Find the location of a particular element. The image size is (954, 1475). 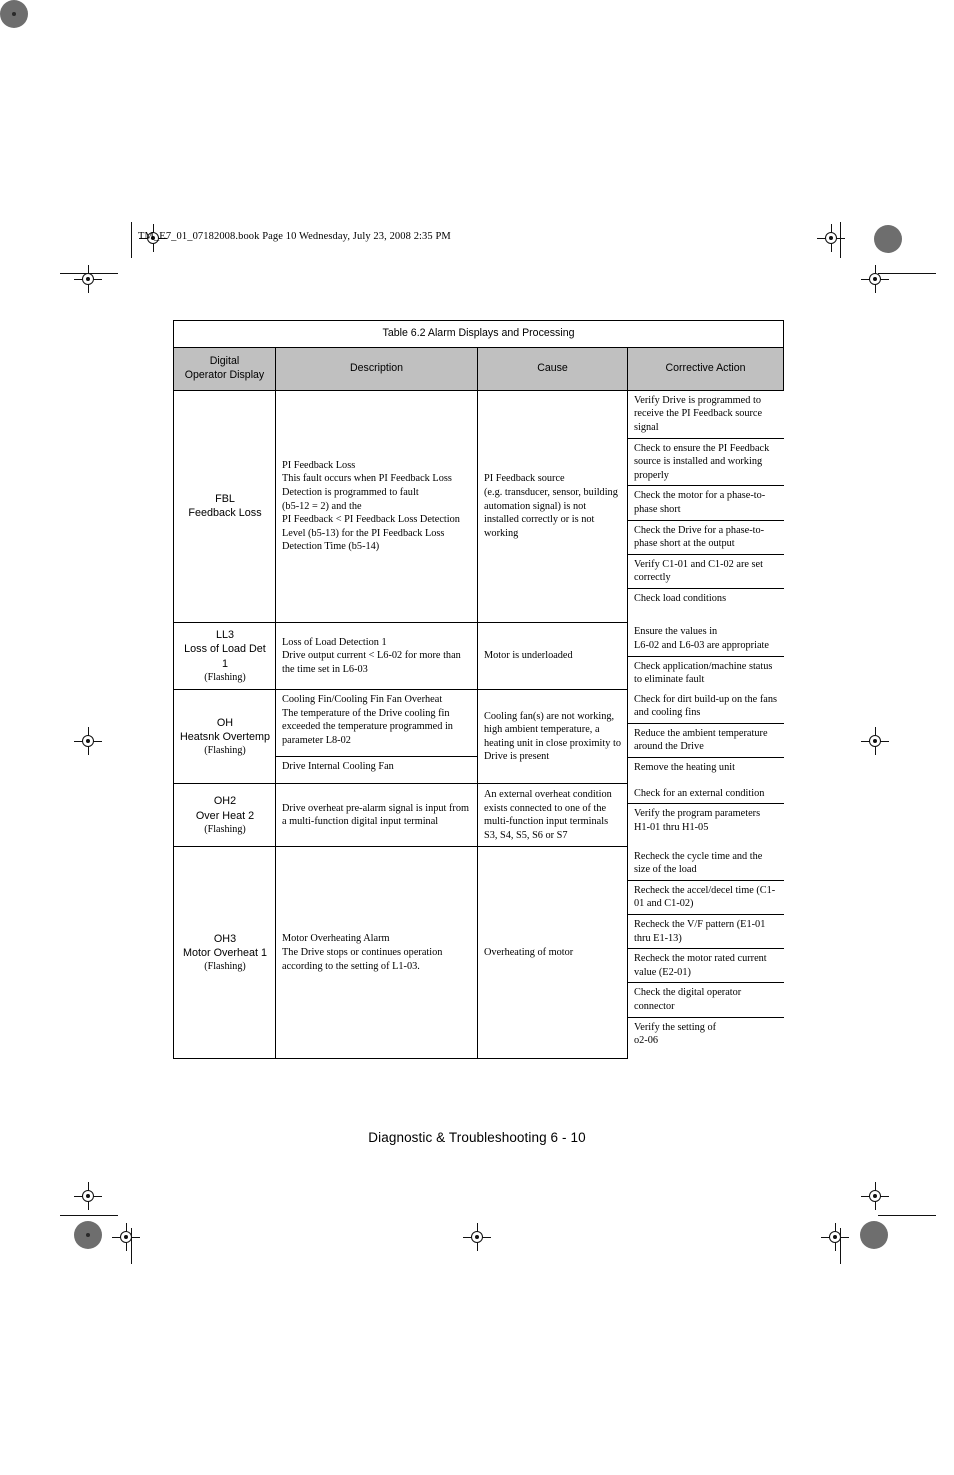

registration-mark-top-right is located at coordinates (831, 238).